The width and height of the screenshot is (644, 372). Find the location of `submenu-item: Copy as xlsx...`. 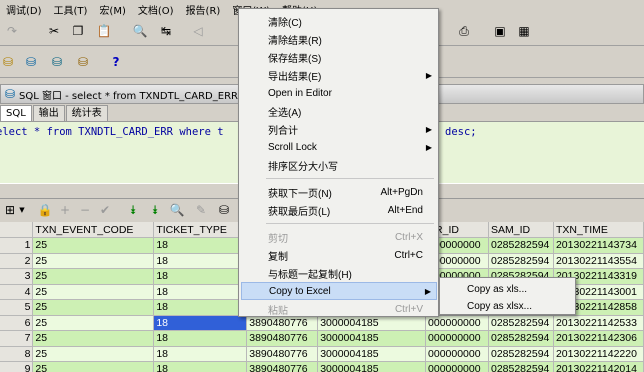

submenu-item: Copy as xlsx... is located at coordinates (508, 306).